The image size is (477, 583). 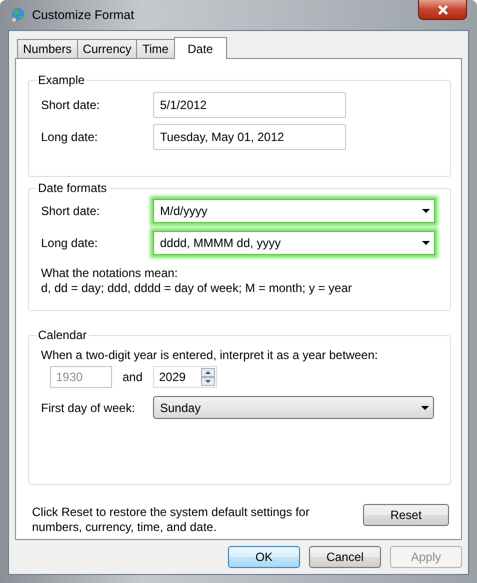 I want to click on tab: Numbers, so click(x=47, y=48).